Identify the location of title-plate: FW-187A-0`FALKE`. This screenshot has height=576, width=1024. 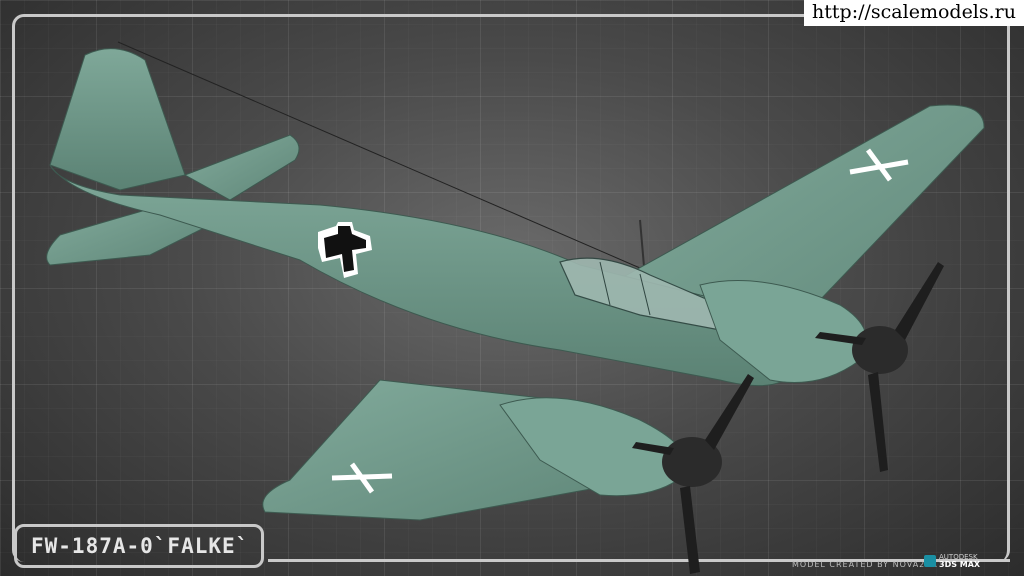
(139, 546).